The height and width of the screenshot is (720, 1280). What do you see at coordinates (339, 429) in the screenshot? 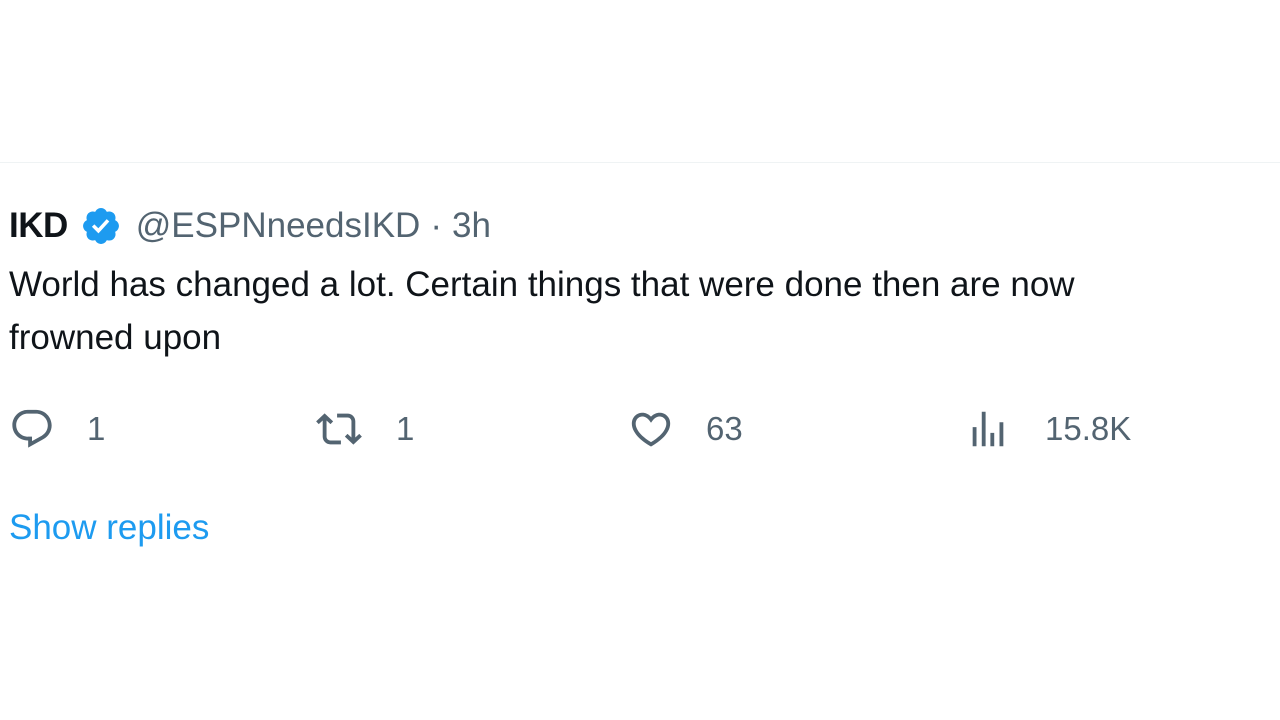
I see `retweet-icon` at bounding box center [339, 429].